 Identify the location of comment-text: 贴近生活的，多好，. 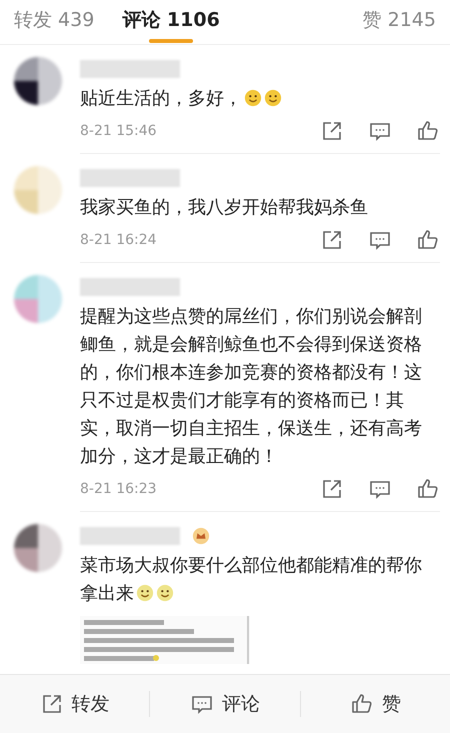
(260, 99).